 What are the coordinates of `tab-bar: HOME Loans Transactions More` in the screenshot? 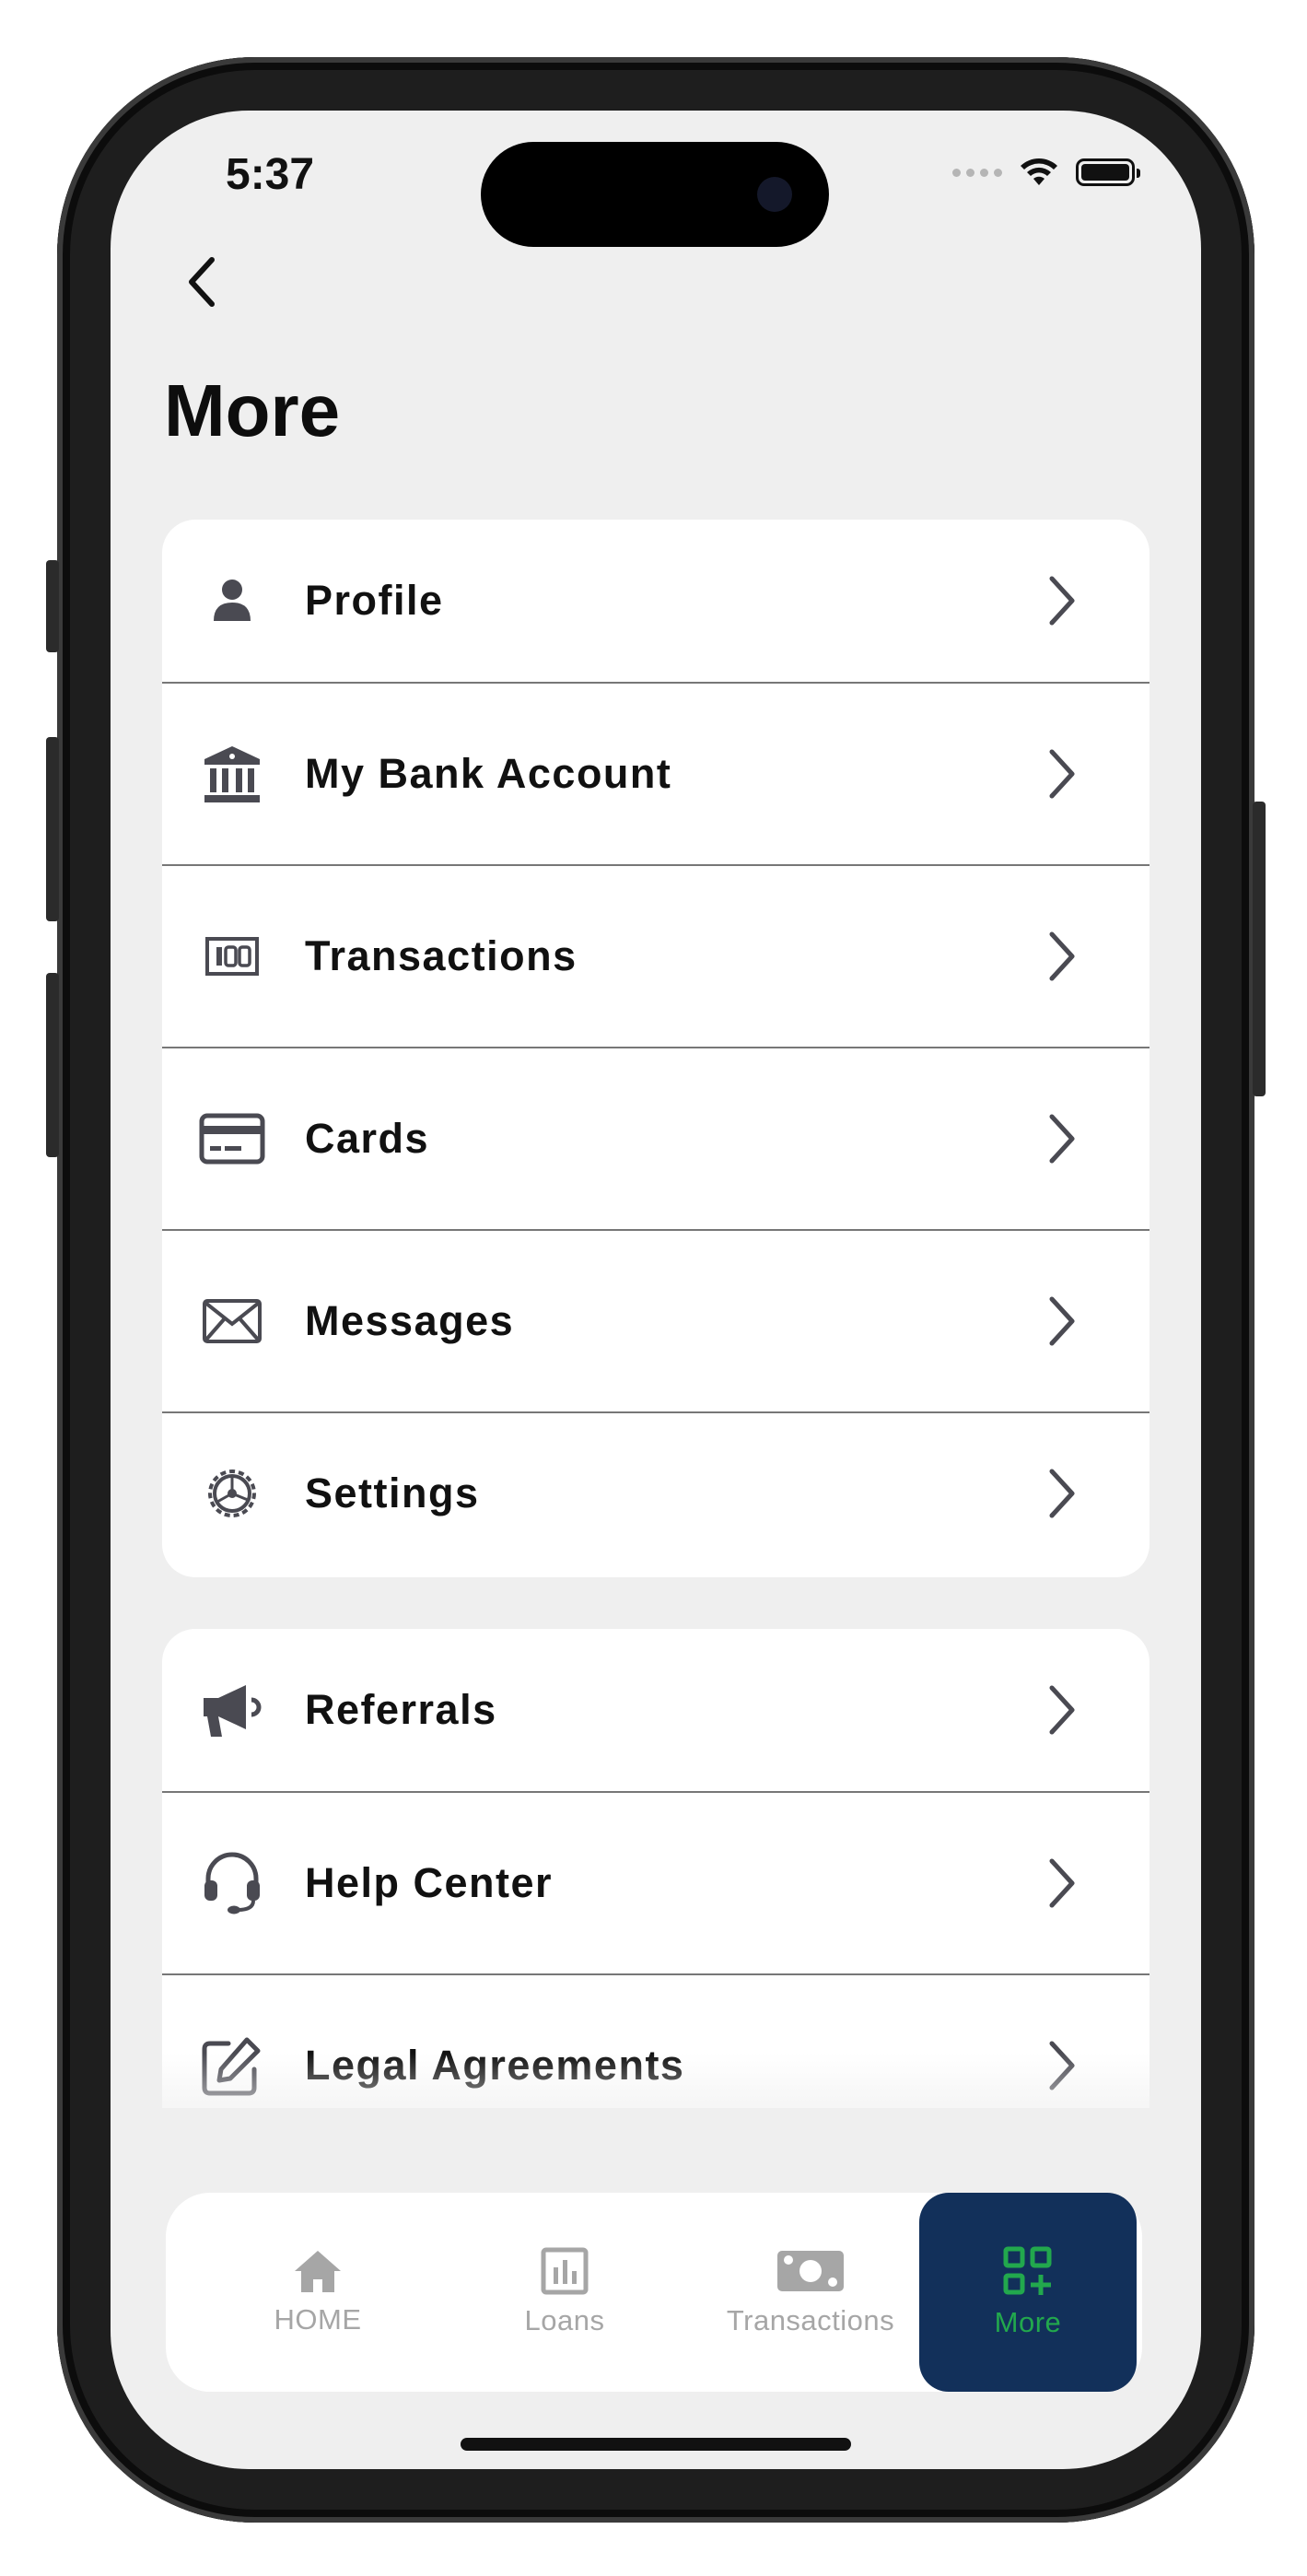 It's located at (654, 2292).